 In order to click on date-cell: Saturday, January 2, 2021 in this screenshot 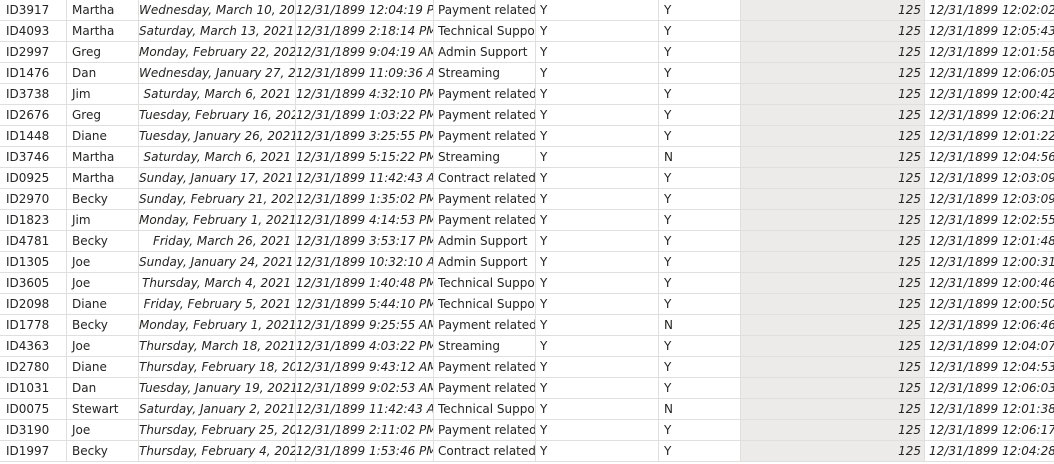, I will do `click(217, 409)`.